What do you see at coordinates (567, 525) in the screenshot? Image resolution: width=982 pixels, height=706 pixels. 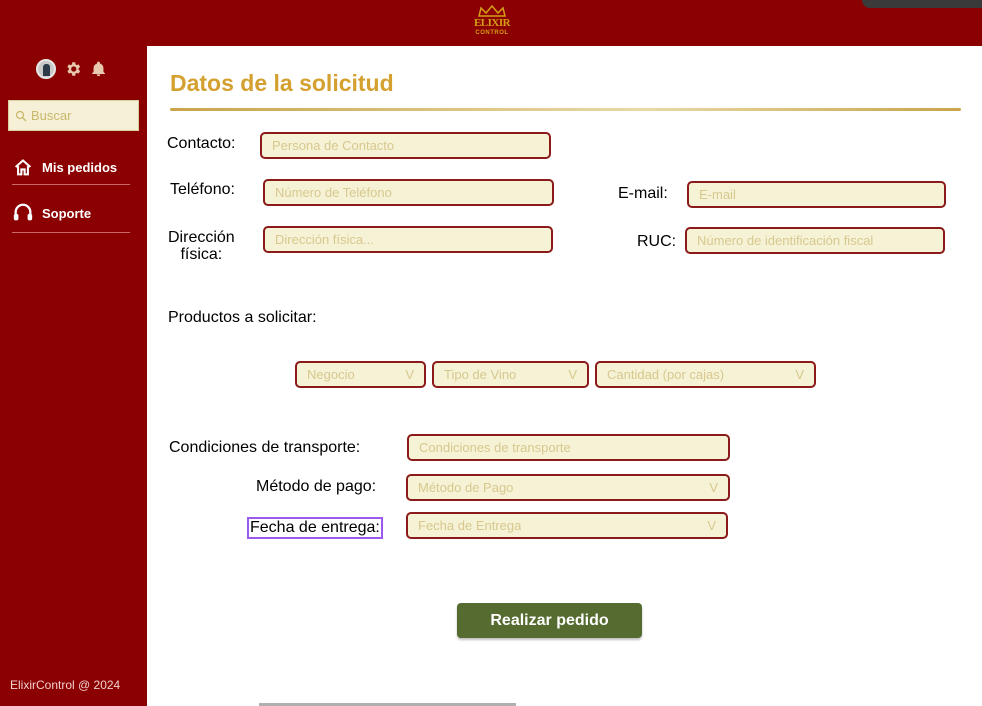 I see `delivery-date-select: Fecha de Entrega V` at bounding box center [567, 525].